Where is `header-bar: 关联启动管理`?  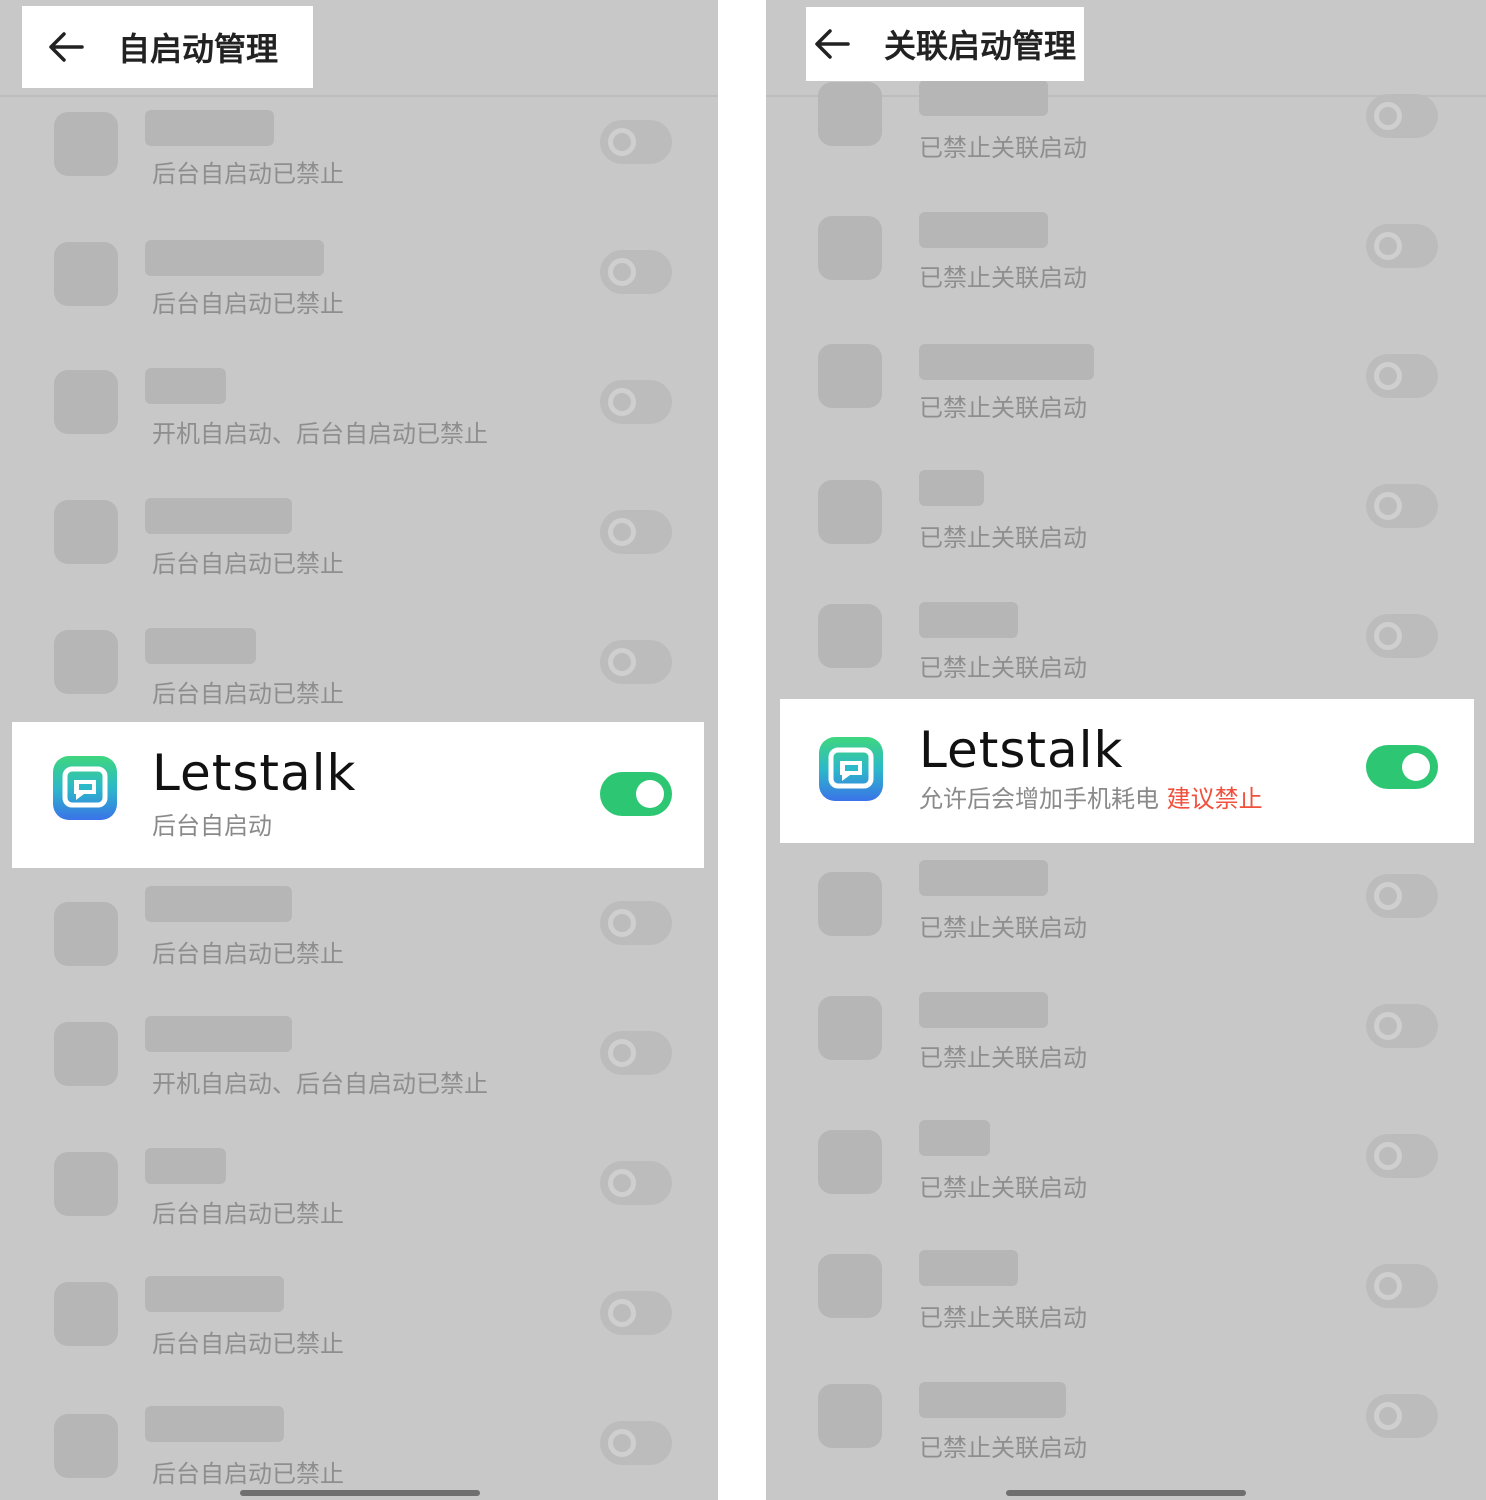
header-bar: 关联启动管理 is located at coordinates (945, 44).